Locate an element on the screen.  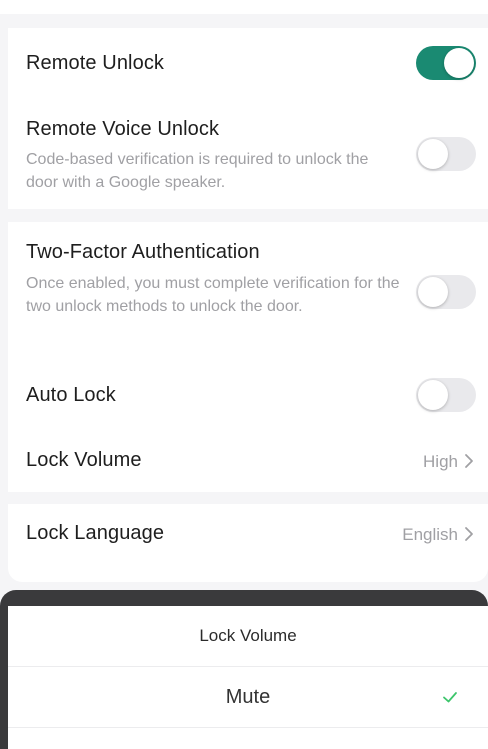
two-factor-toggle is located at coordinates (446, 292).